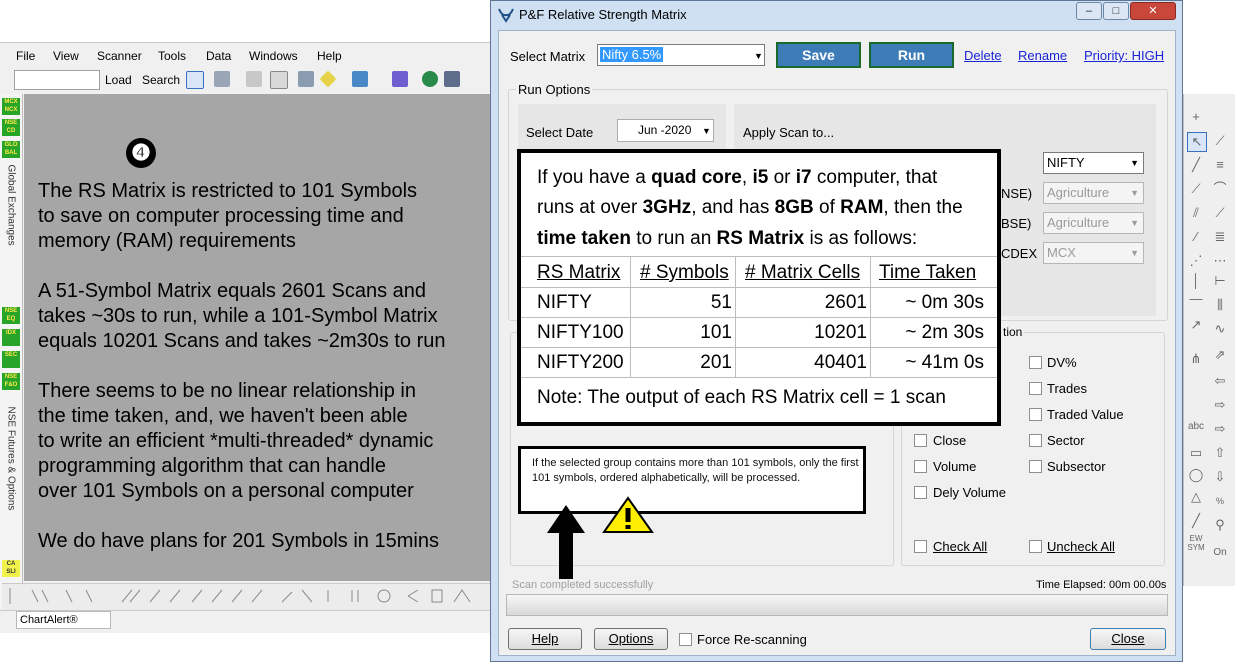  I want to click on run-button: Run, so click(911, 55).